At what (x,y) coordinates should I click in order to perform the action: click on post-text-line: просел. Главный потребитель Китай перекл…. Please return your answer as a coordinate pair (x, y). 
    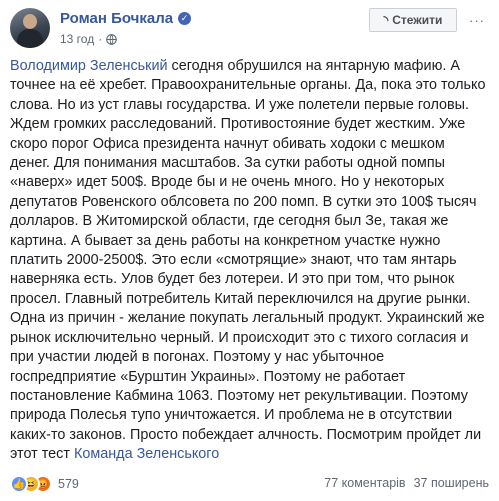
    Looking at the image, I should click on (252, 299).